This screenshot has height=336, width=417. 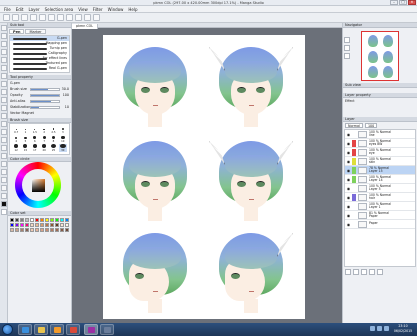 I want to click on taskbar-explorer, so click(x=41, y=329).